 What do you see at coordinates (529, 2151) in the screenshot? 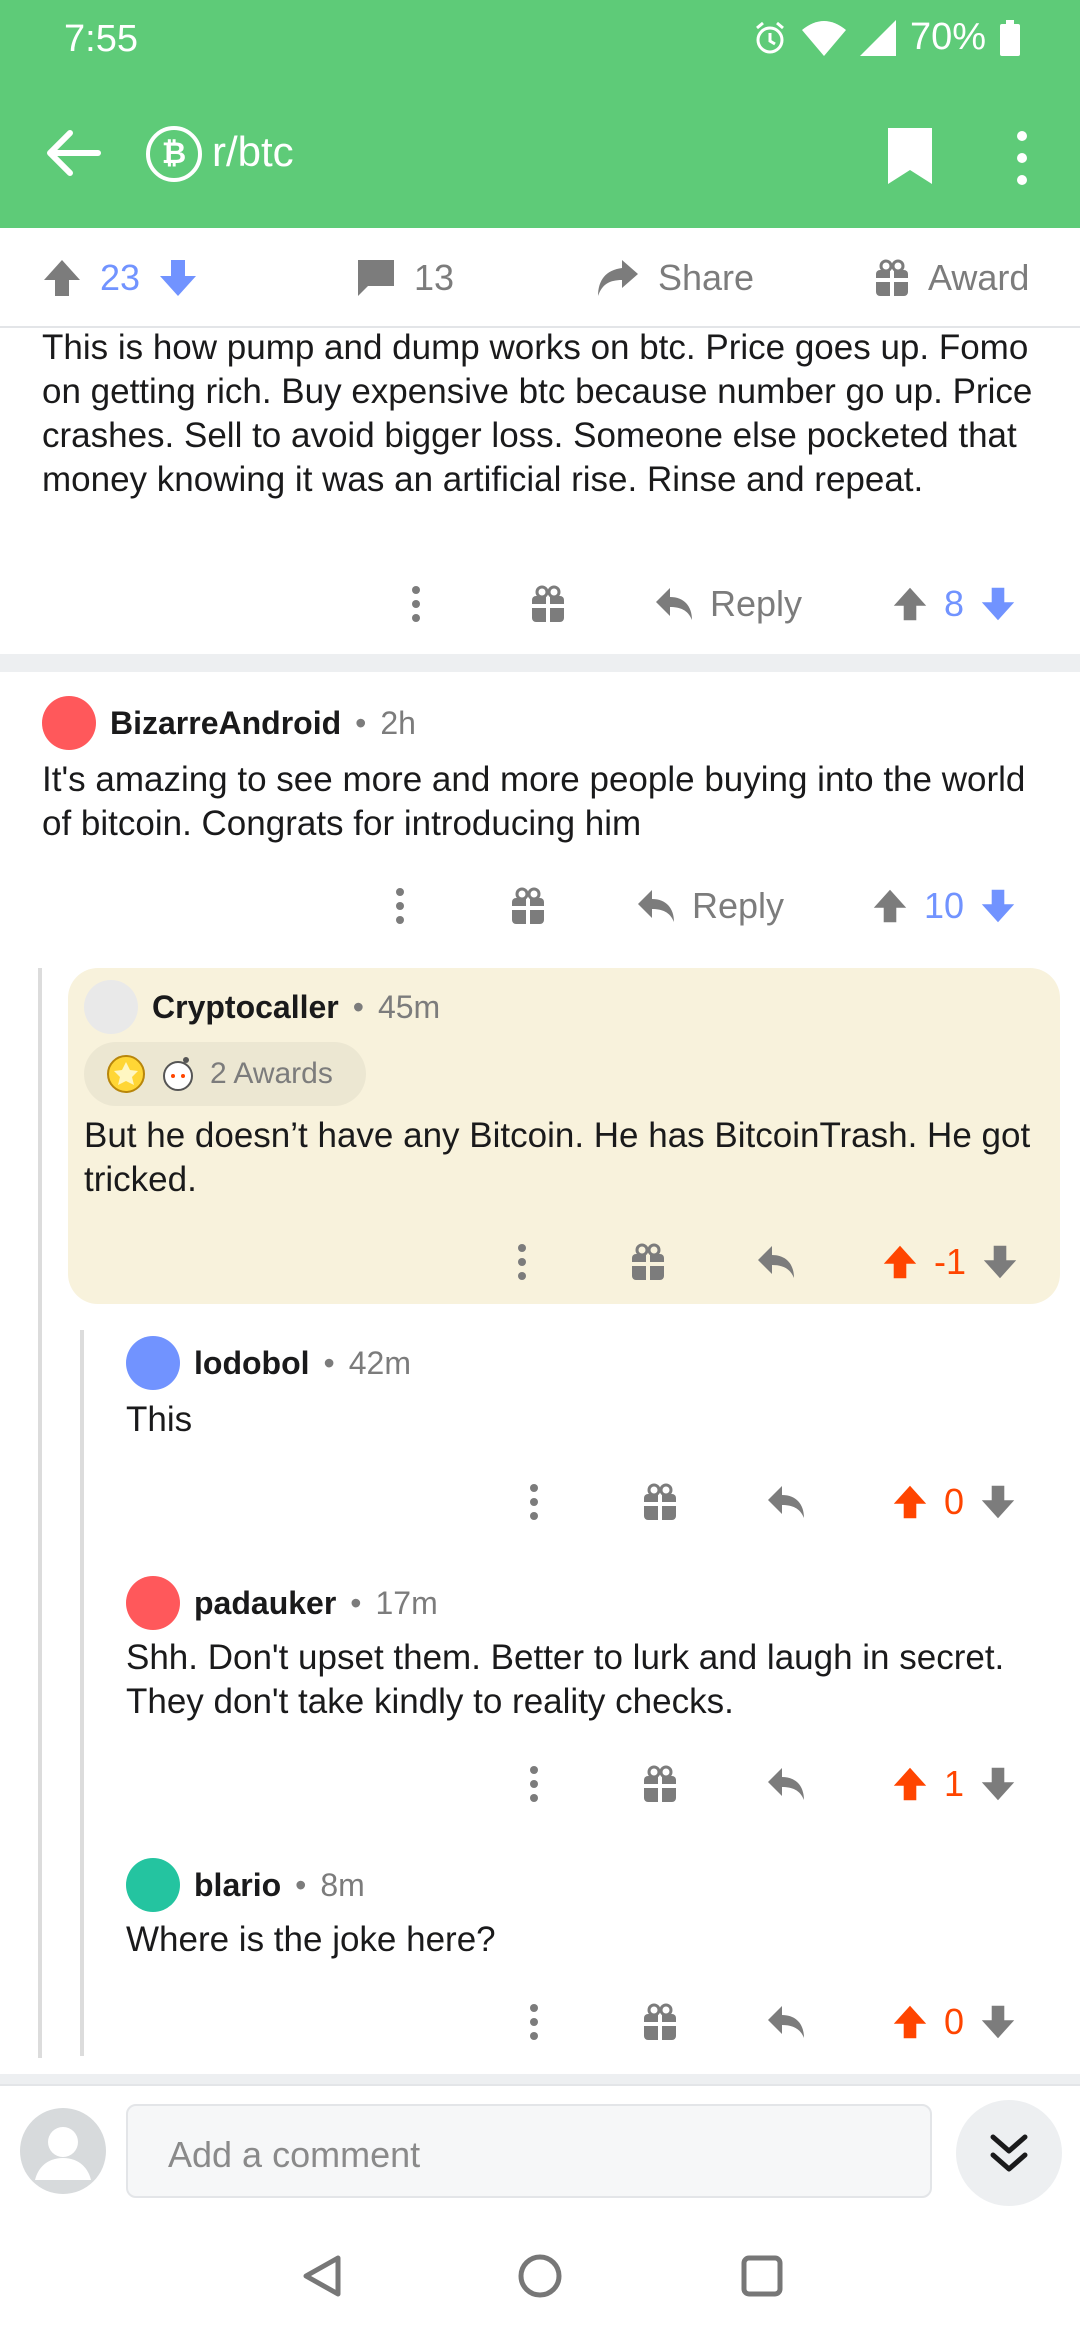
I see `add-comment-input: Add a comment` at bounding box center [529, 2151].